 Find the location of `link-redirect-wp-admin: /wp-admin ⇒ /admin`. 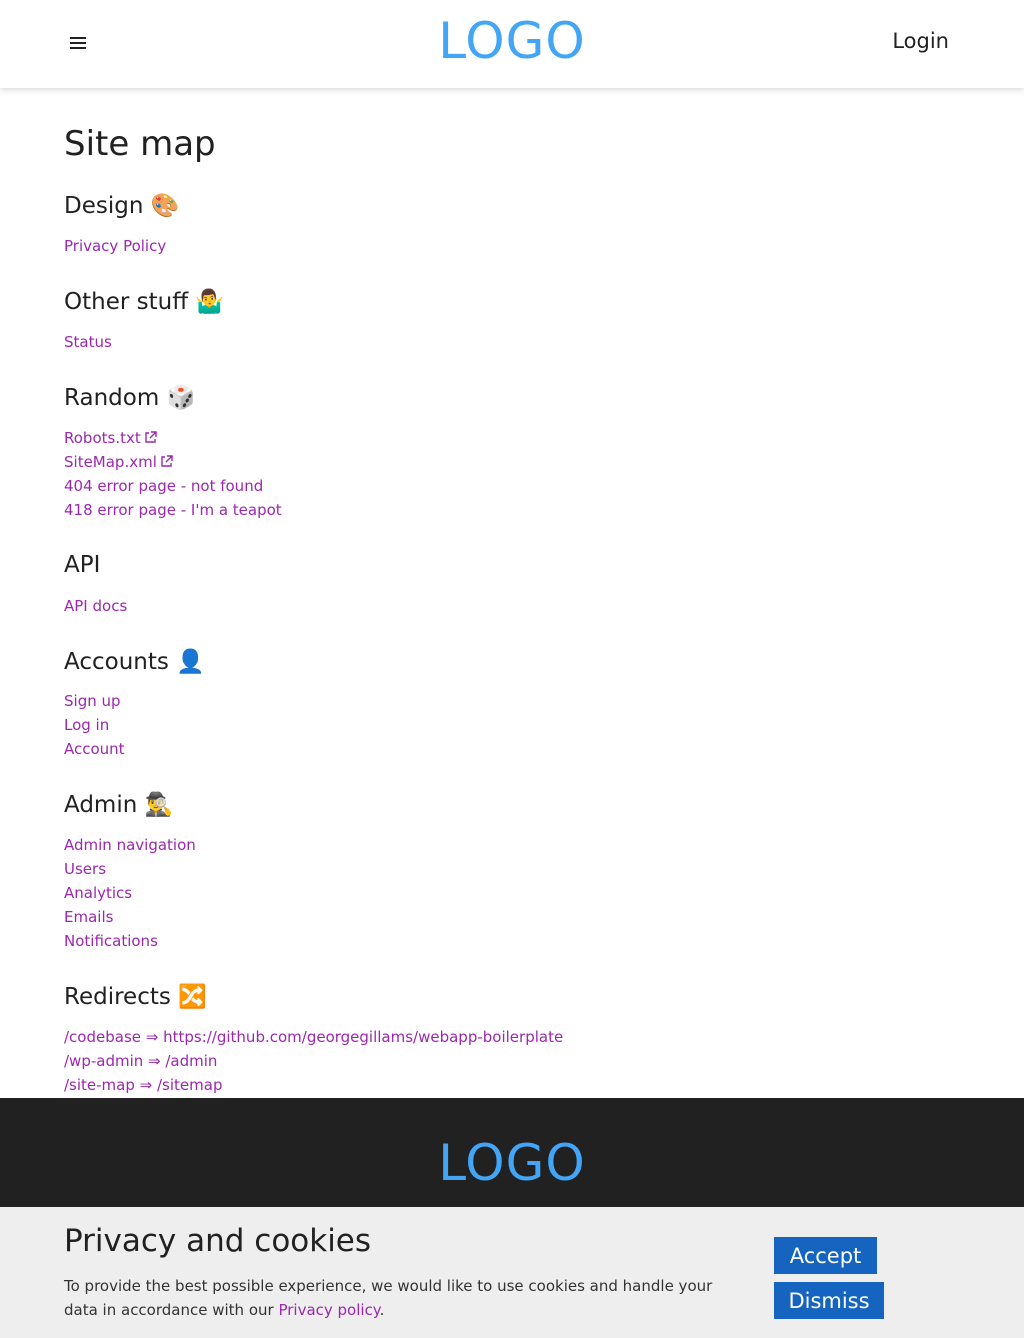

link-redirect-wp-admin: /wp-admin ⇒ /admin is located at coordinates (140, 1061).